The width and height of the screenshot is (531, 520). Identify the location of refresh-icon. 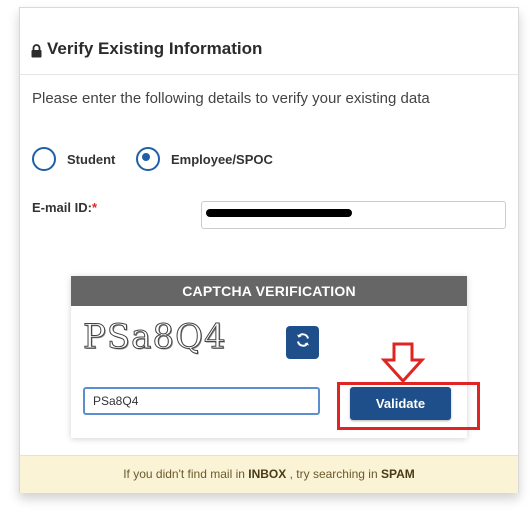
(303, 342).